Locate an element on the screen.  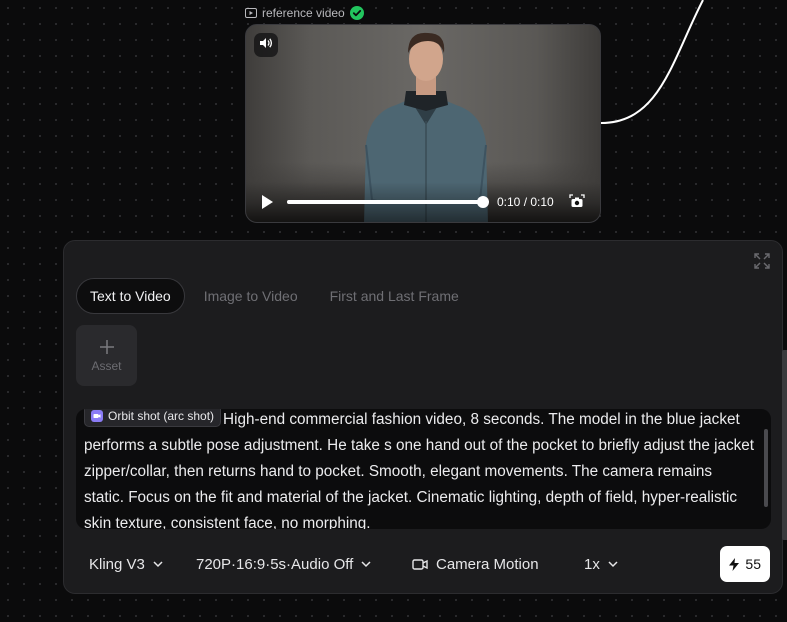
model-select-value: Kling V3 is located at coordinates (117, 564).